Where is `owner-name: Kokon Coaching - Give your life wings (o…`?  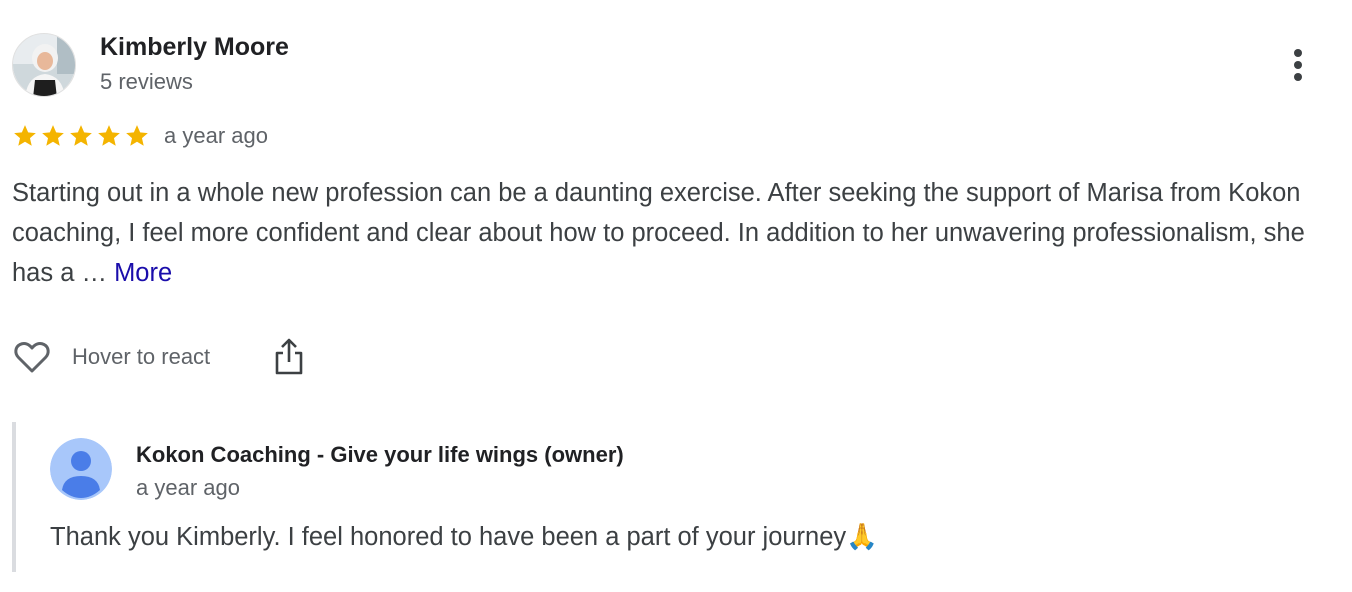 owner-name: Kokon Coaching - Give your life wings (o… is located at coordinates (380, 454).